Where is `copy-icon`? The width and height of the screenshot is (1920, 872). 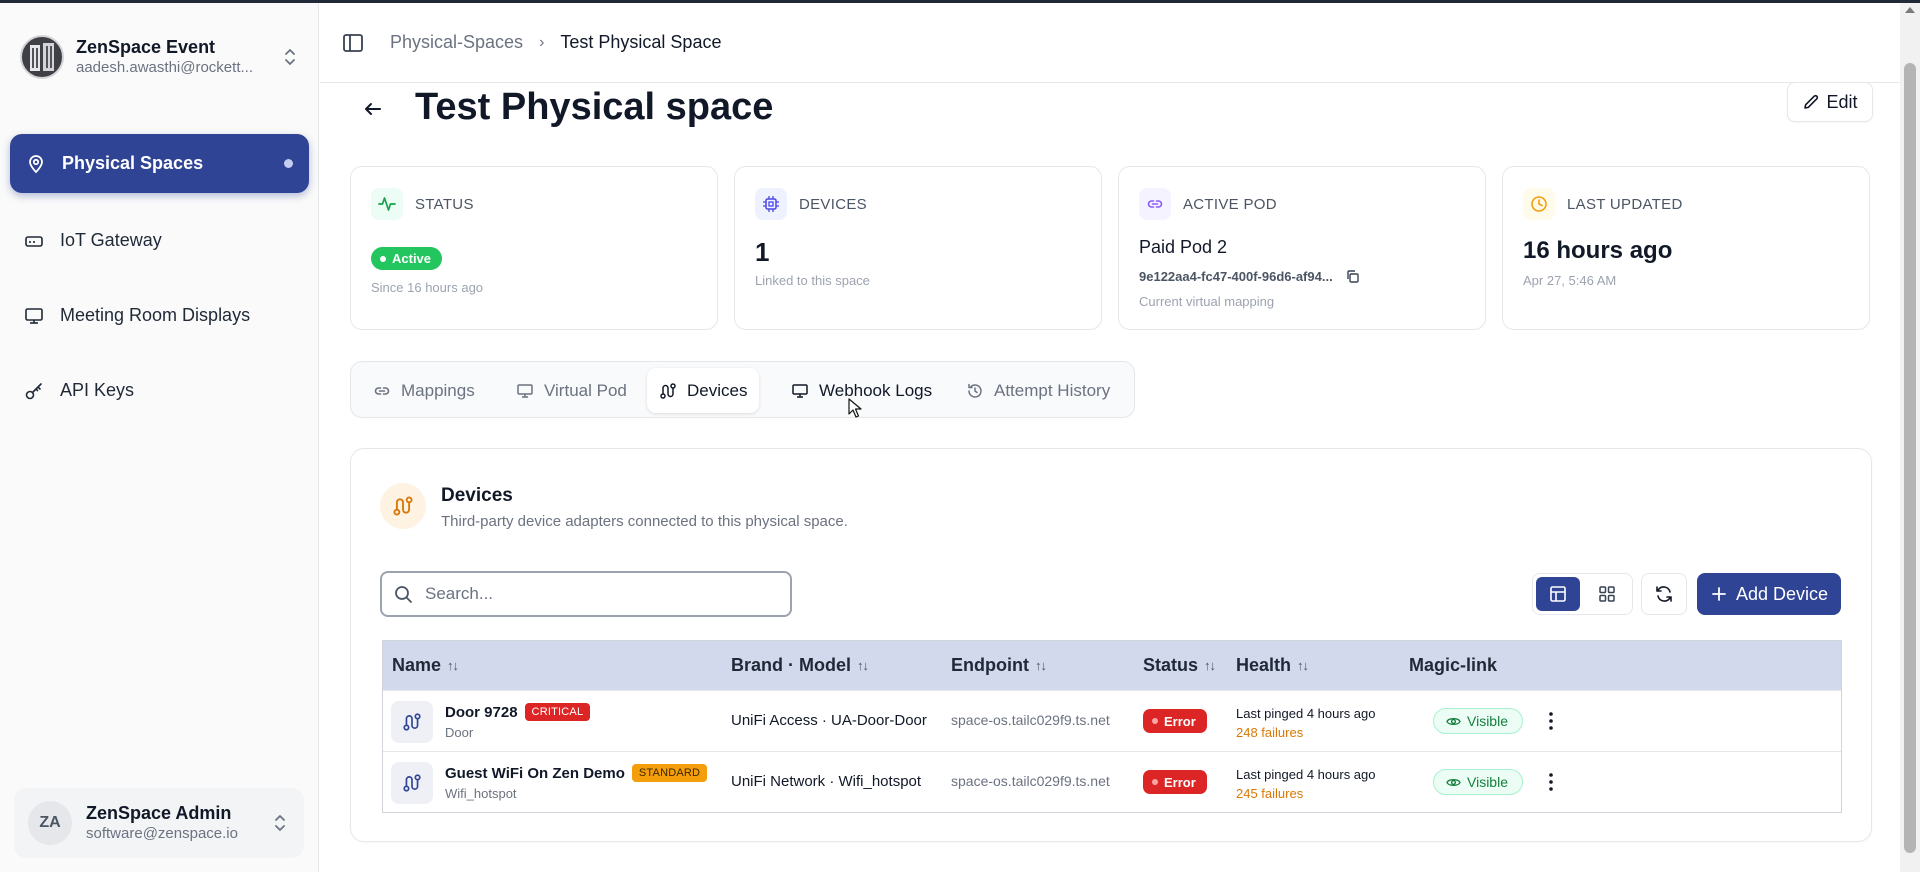 copy-icon is located at coordinates (1352, 276).